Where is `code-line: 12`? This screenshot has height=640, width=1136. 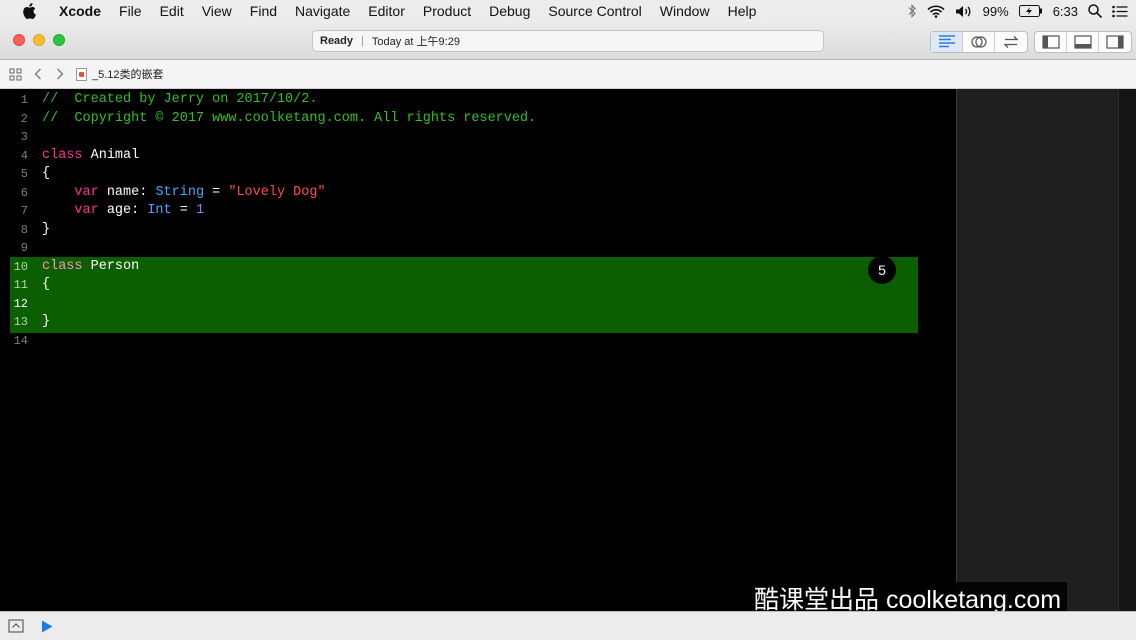 code-line: 12 is located at coordinates (478, 304).